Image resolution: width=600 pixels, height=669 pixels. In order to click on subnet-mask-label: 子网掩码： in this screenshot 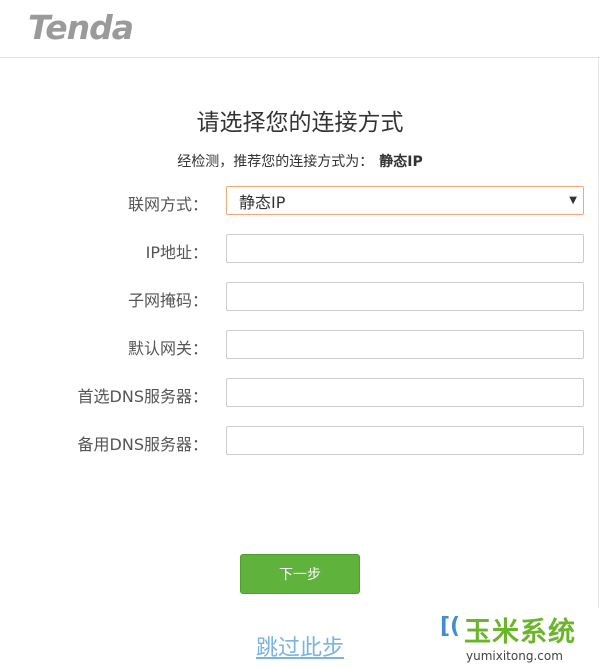, I will do `click(167, 300)`.